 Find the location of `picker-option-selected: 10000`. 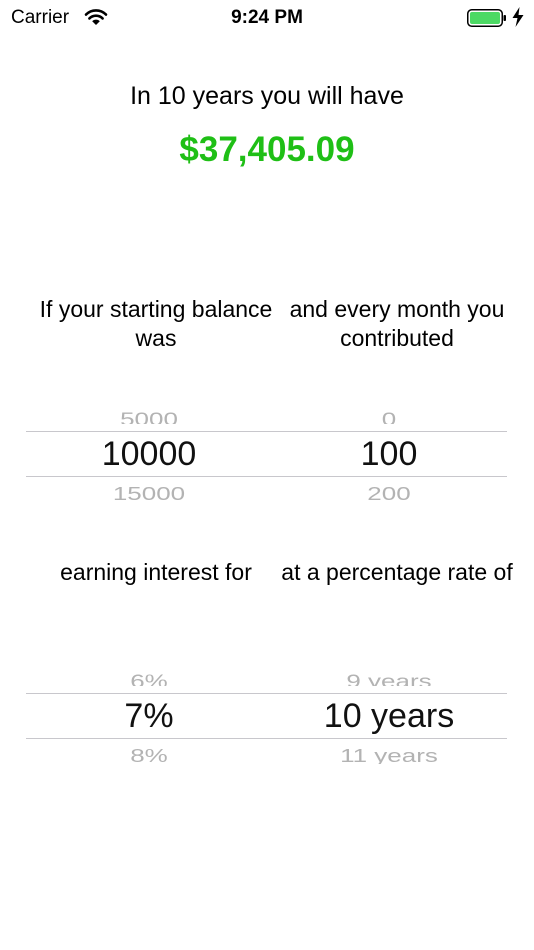

picker-option-selected: 10000 is located at coordinates (149, 454).